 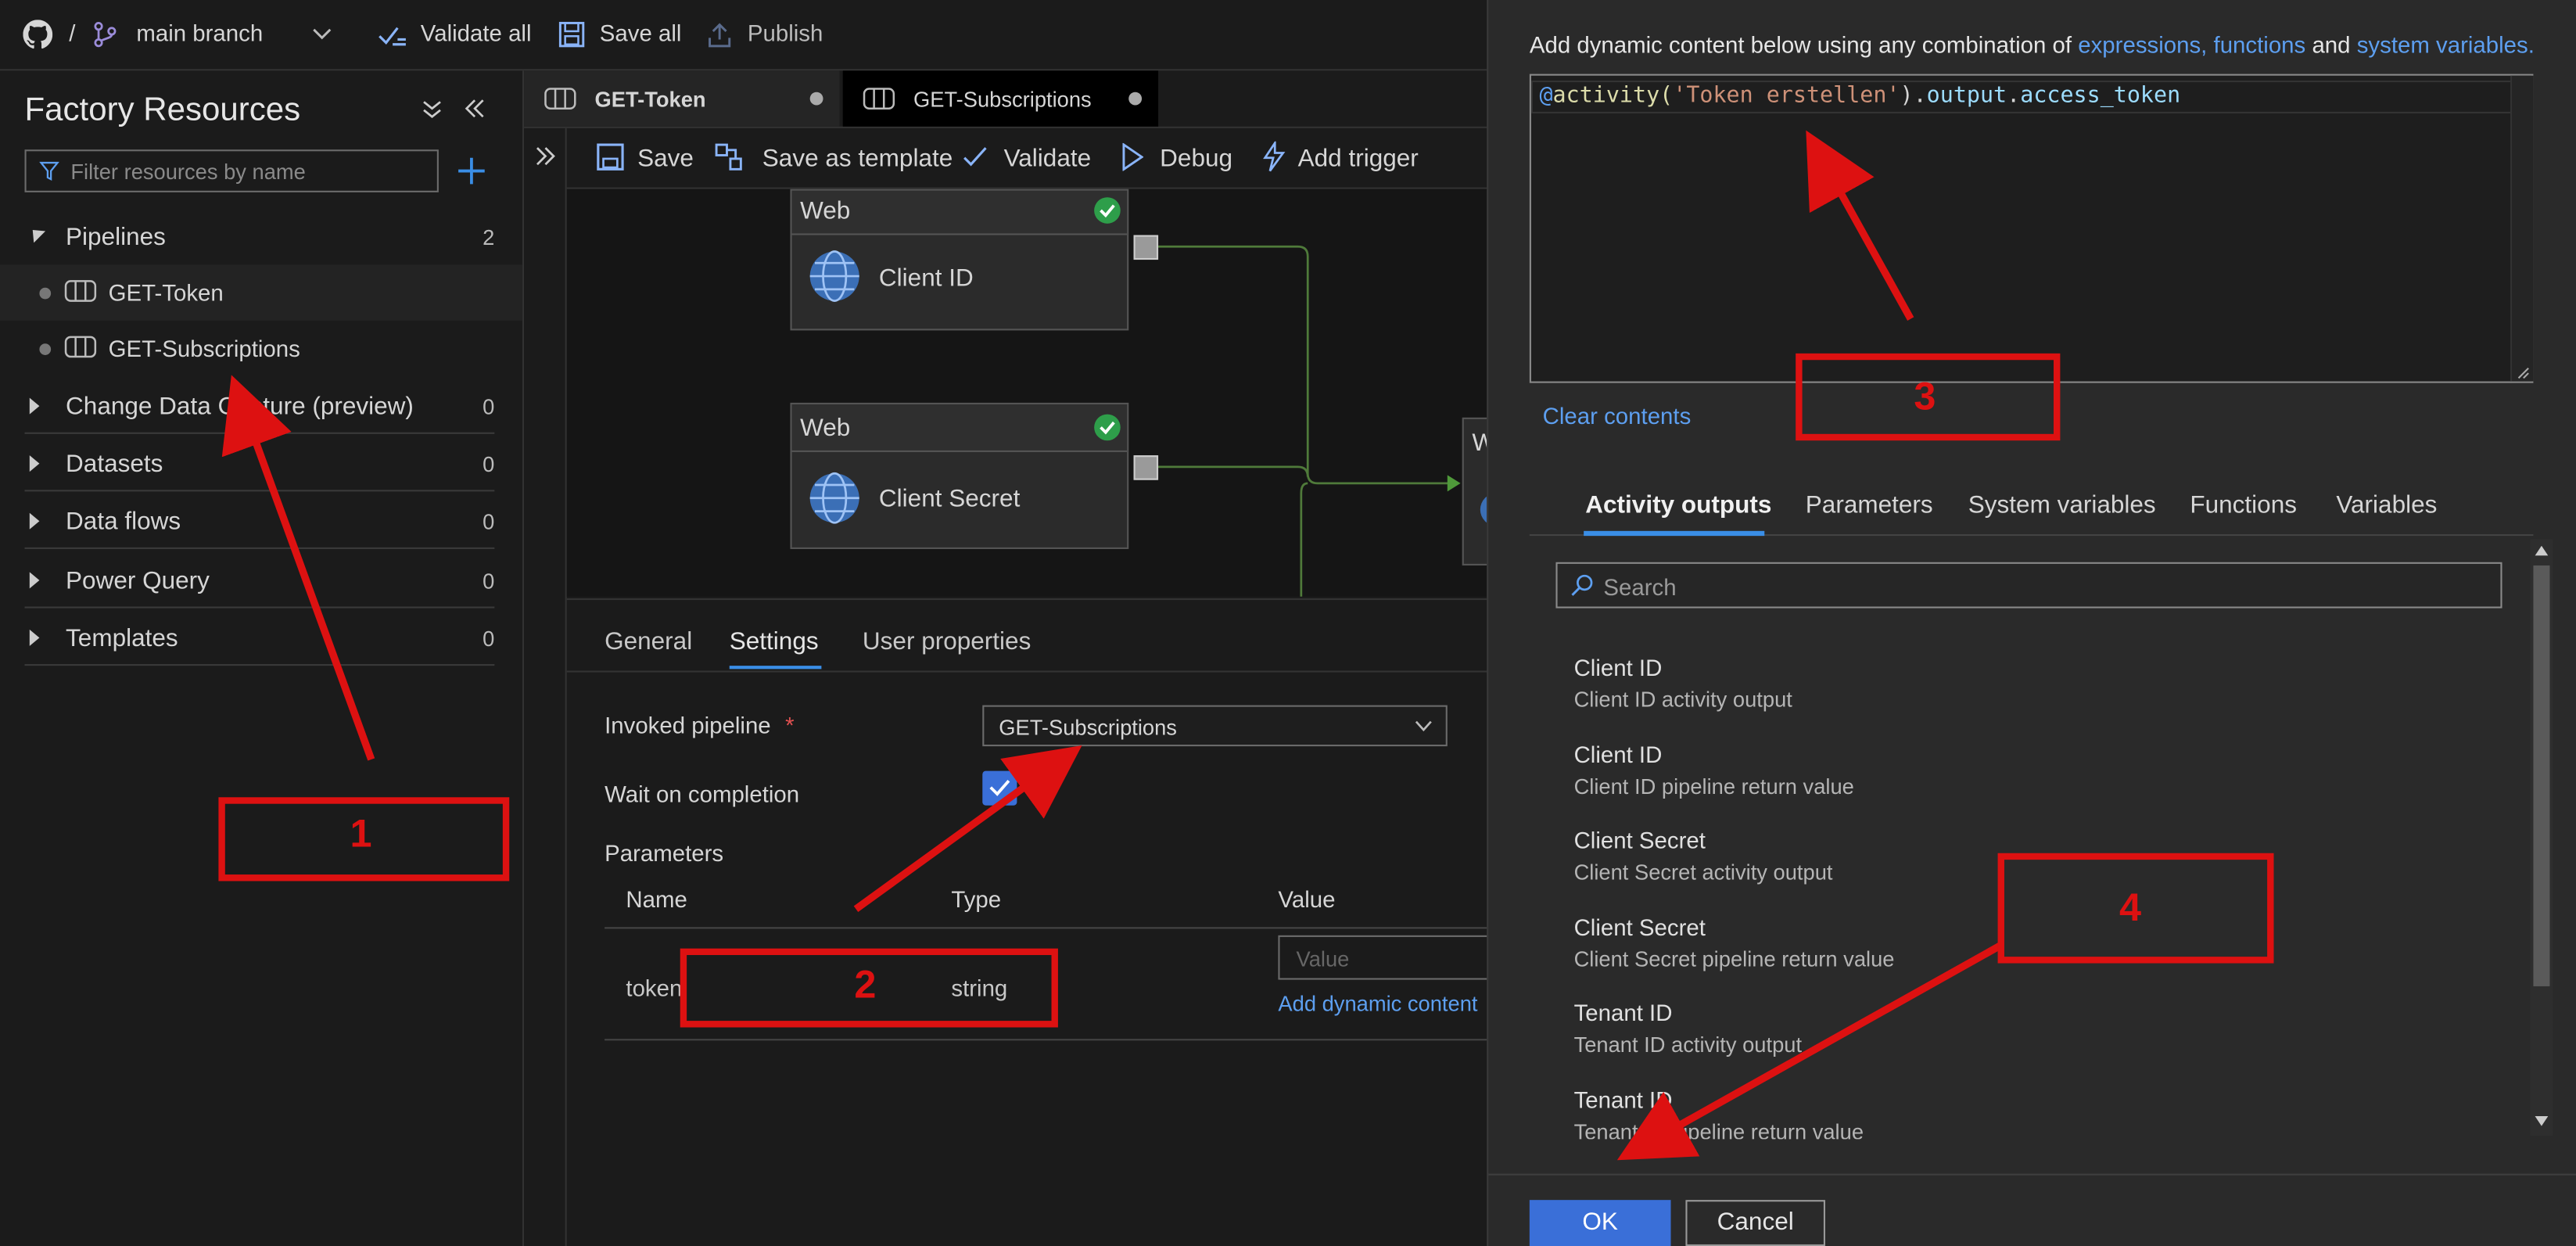 I want to click on annotation-label-2: 2, so click(x=866, y=985).